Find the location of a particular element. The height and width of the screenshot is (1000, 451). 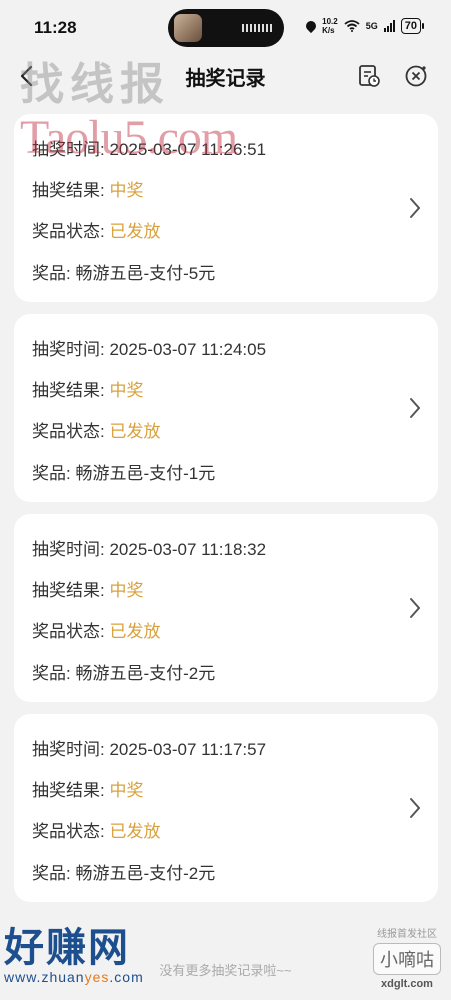

watermark-xdglt-logo: 小嘀咕 is located at coordinates (407, 959).